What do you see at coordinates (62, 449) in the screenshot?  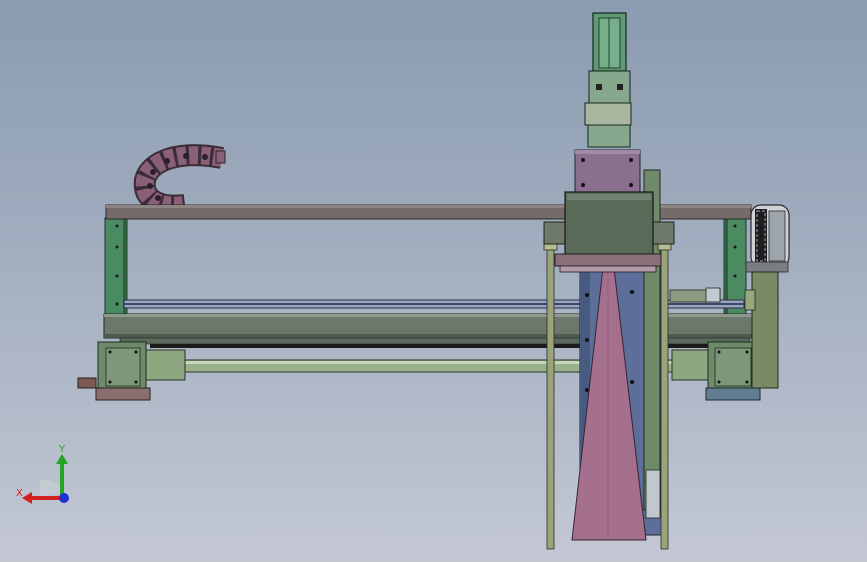 I see `y-axis-label: Y` at bounding box center [62, 449].